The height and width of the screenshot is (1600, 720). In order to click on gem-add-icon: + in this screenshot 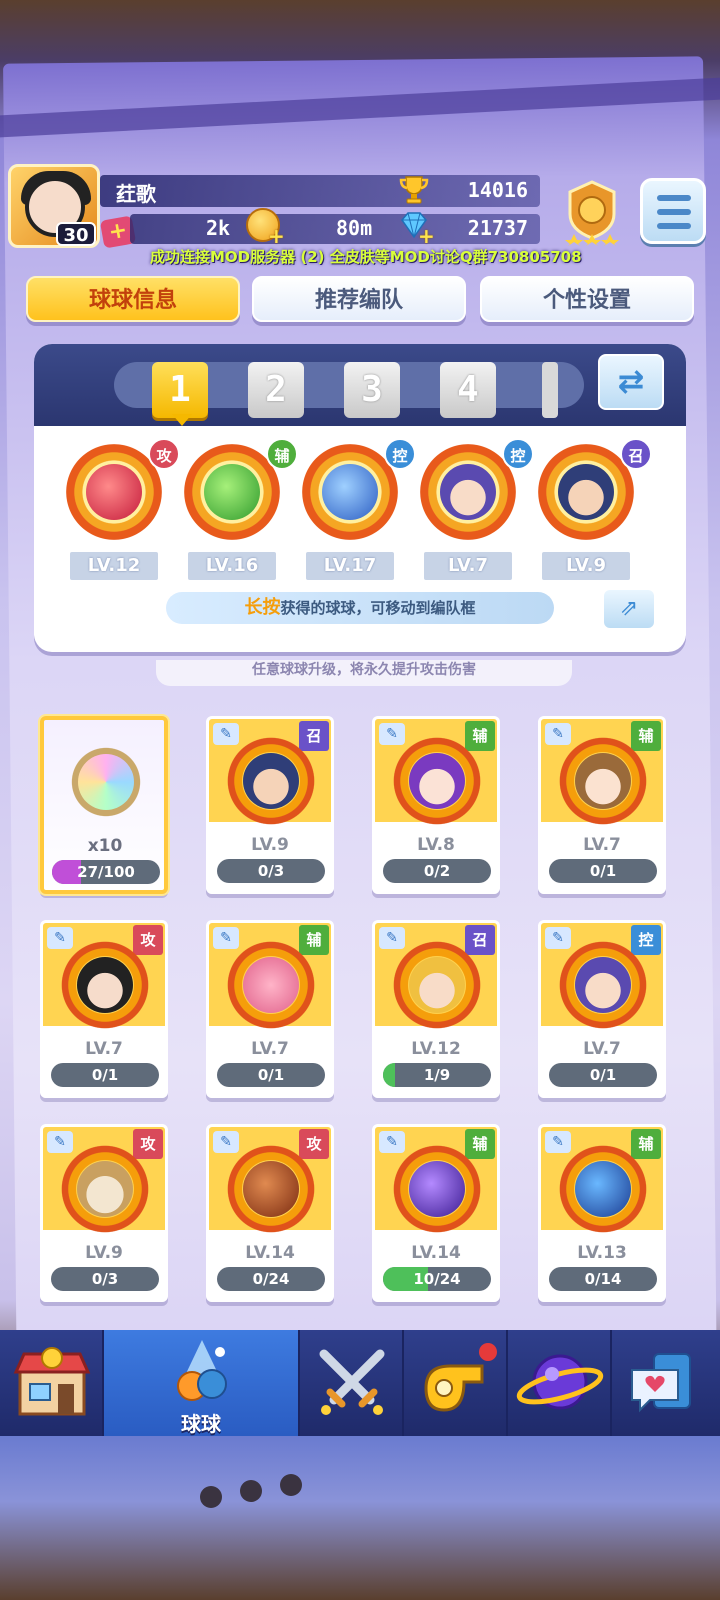, I will do `click(426, 236)`.